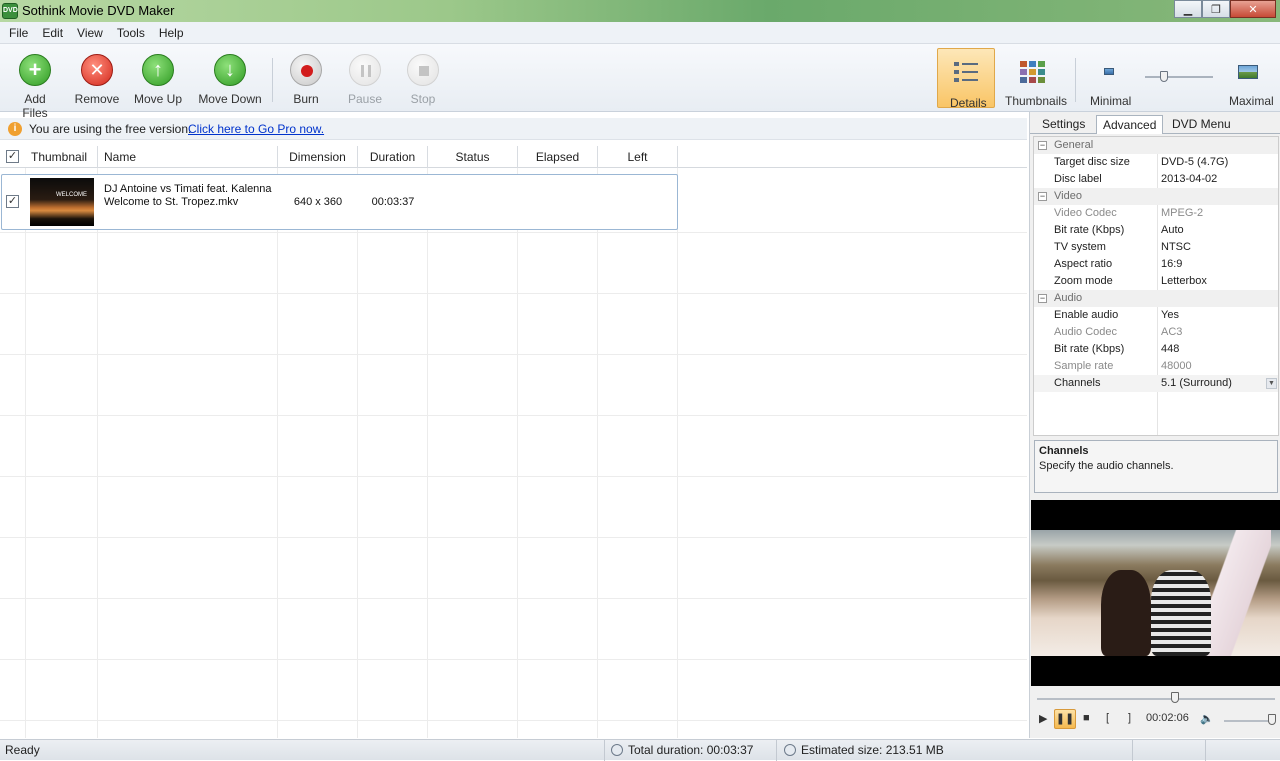 This screenshot has width=1280, height=761. I want to click on column-duration: Duration, so click(393, 157).